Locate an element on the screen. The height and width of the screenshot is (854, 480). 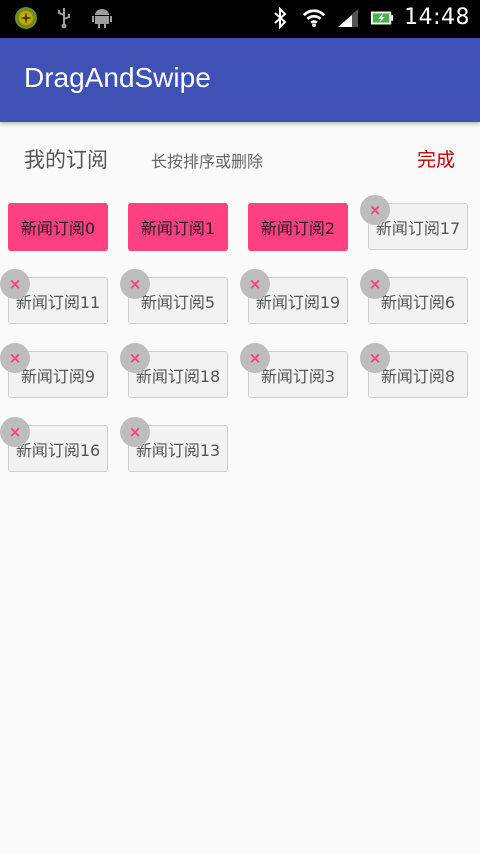
channel-chip: 新闻订阅2 is located at coordinates (298, 227).